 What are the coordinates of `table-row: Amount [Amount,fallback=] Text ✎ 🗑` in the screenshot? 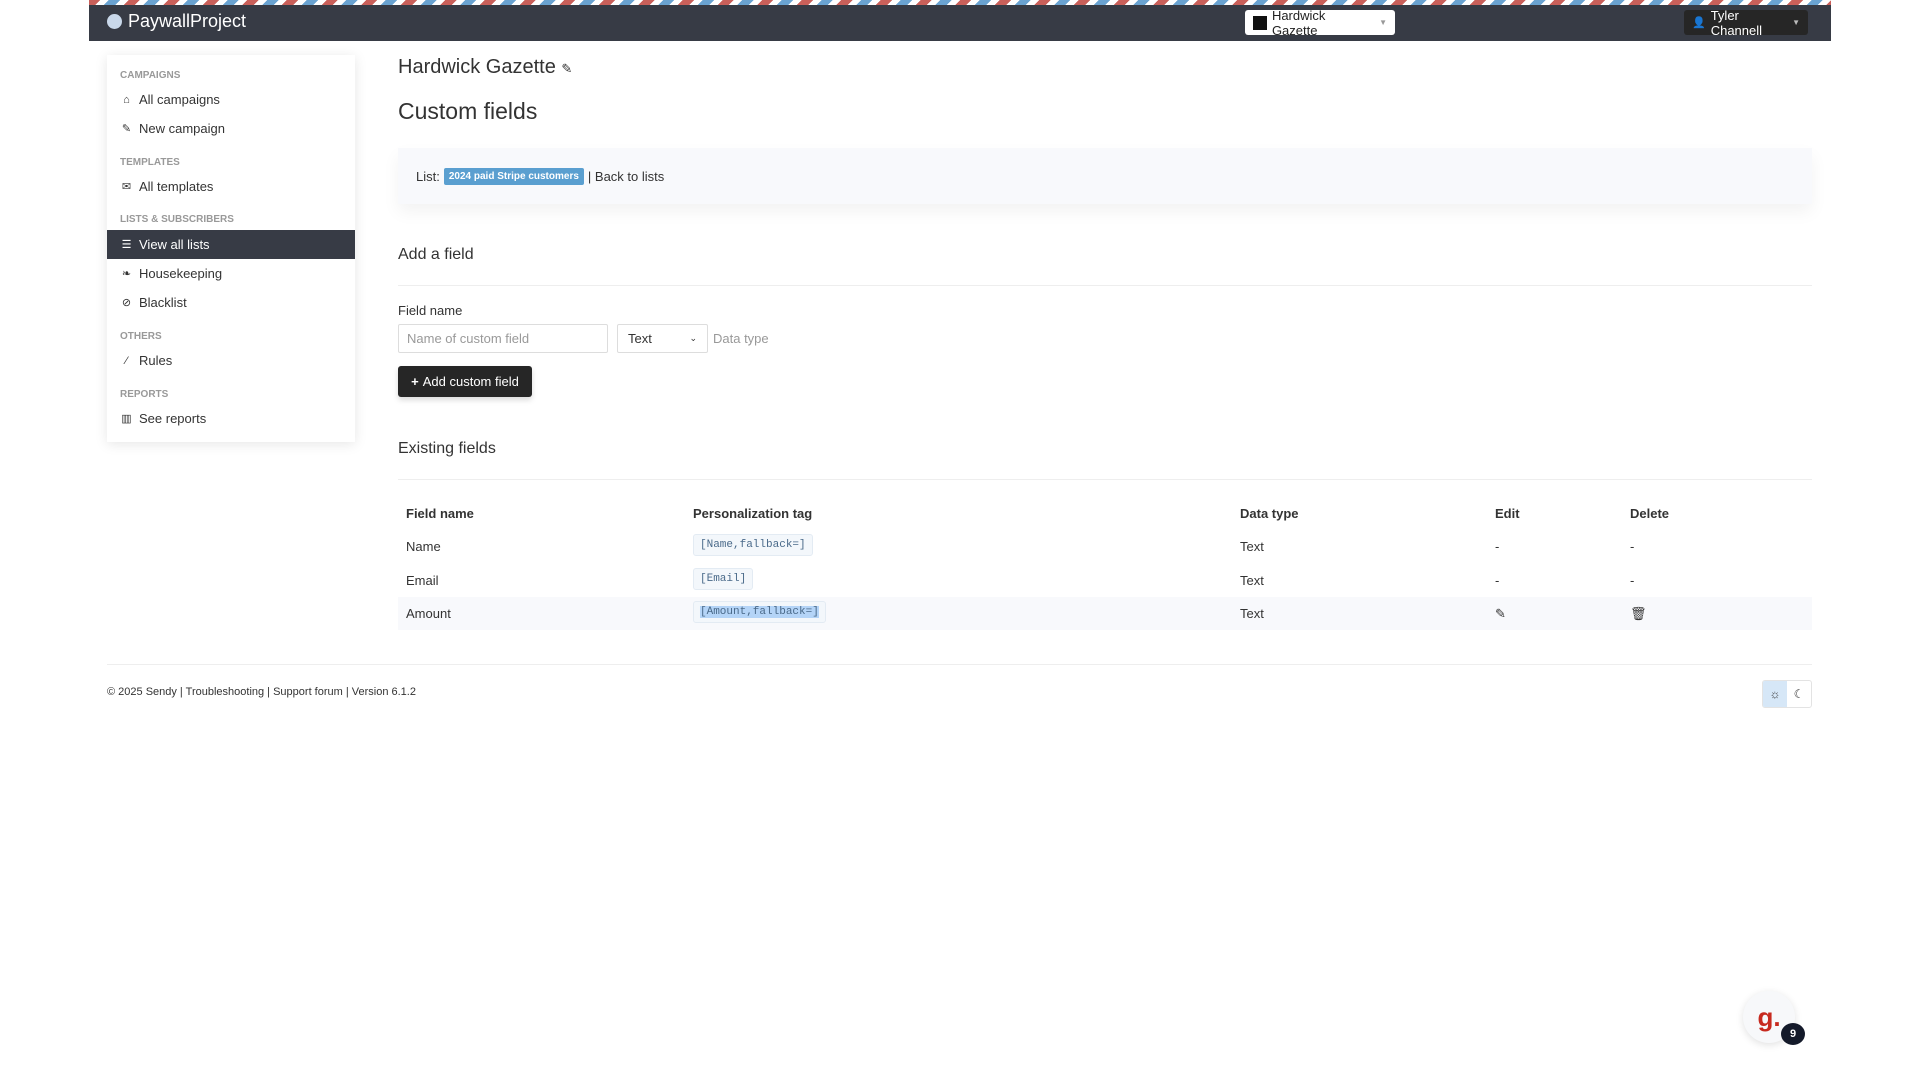 It's located at (1105, 613).